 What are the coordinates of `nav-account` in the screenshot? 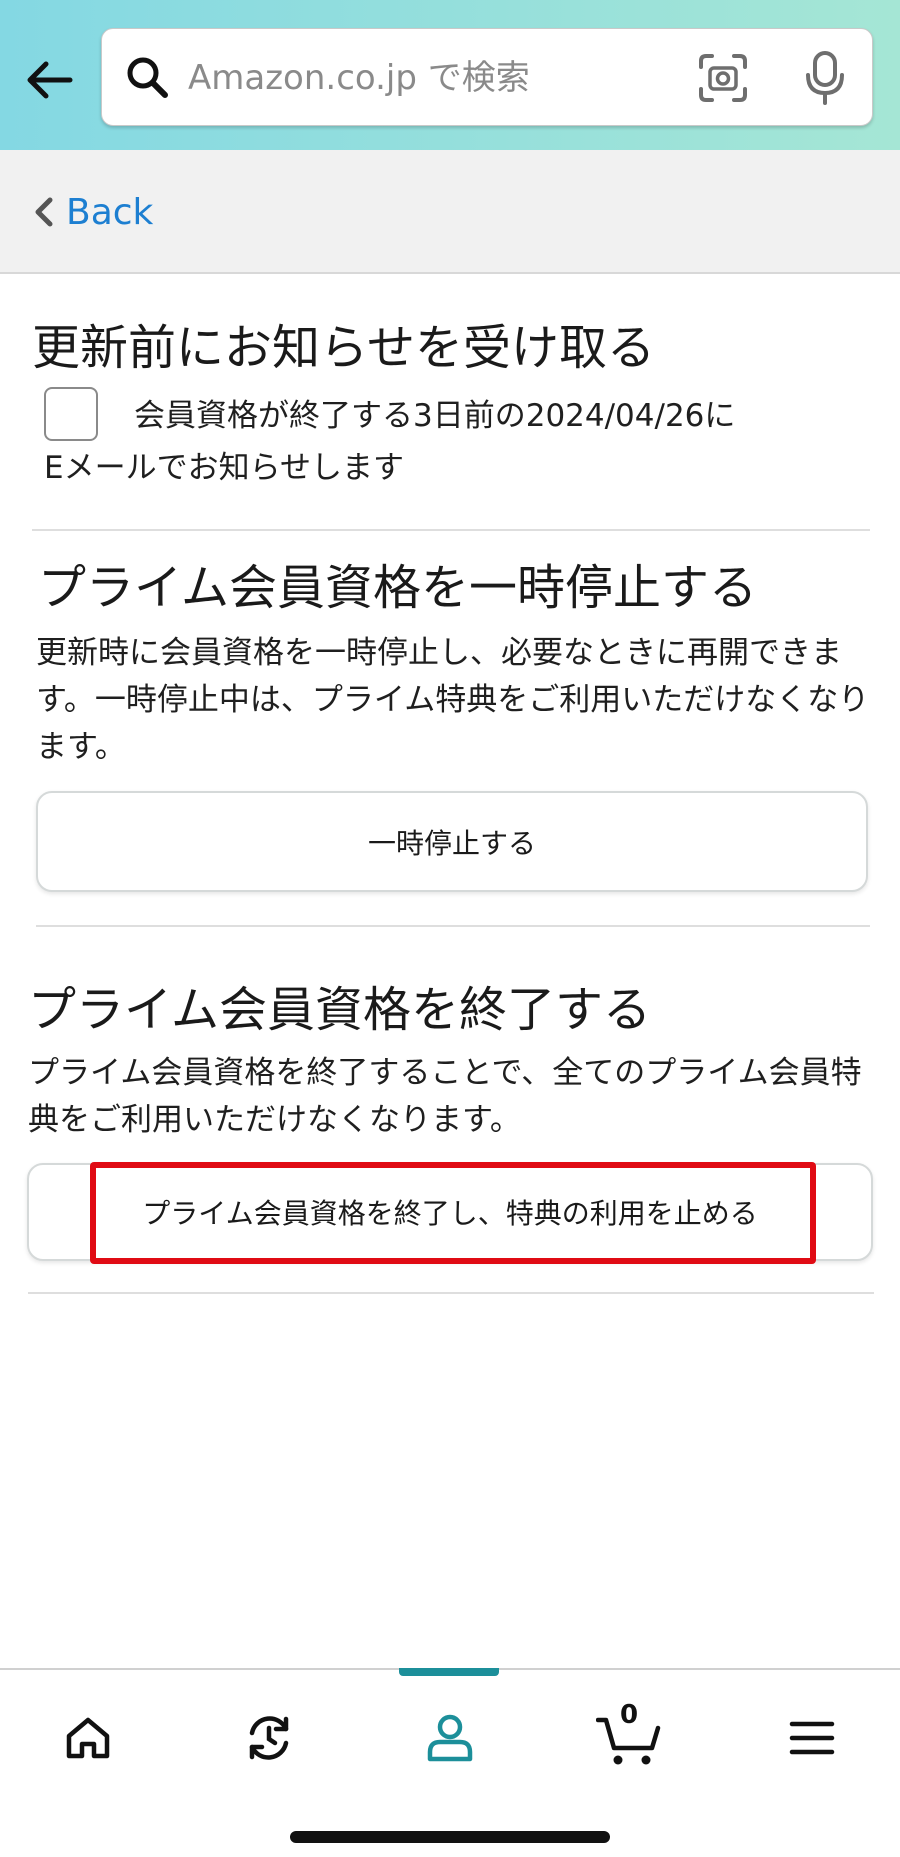 It's located at (450, 1738).